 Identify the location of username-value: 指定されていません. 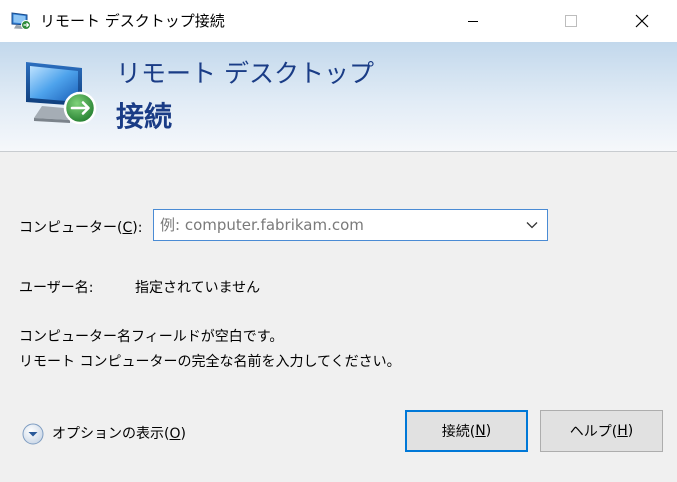
(198, 288).